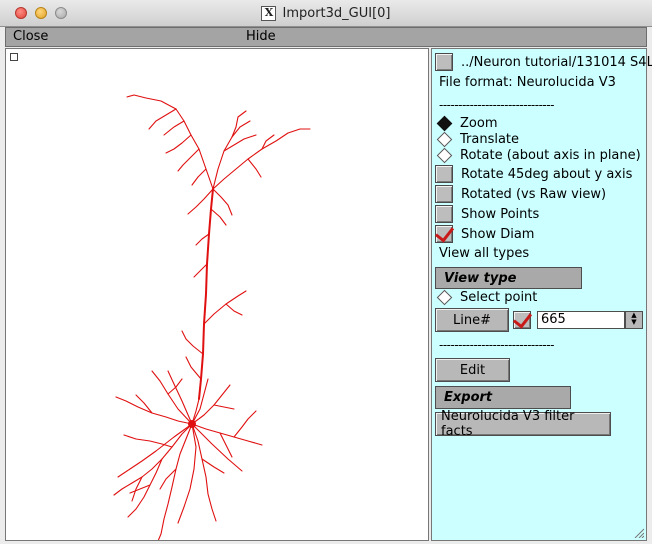 This screenshot has height=544, width=652. I want to click on select-point-option: Select point, so click(486, 297).